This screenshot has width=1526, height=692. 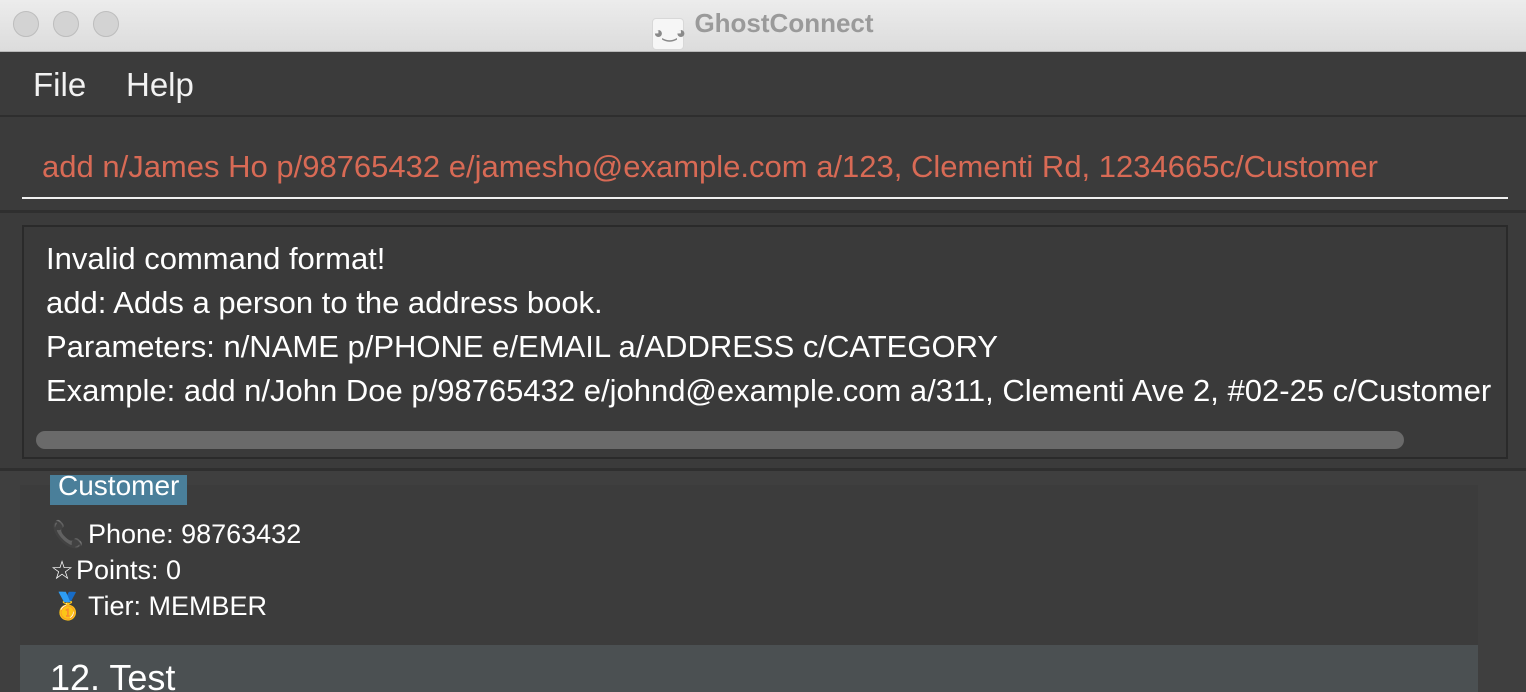 What do you see at coordinates (129, 570) in the screenshot?
I see `points-text: Points: 0` at bounding box center [129, 570].